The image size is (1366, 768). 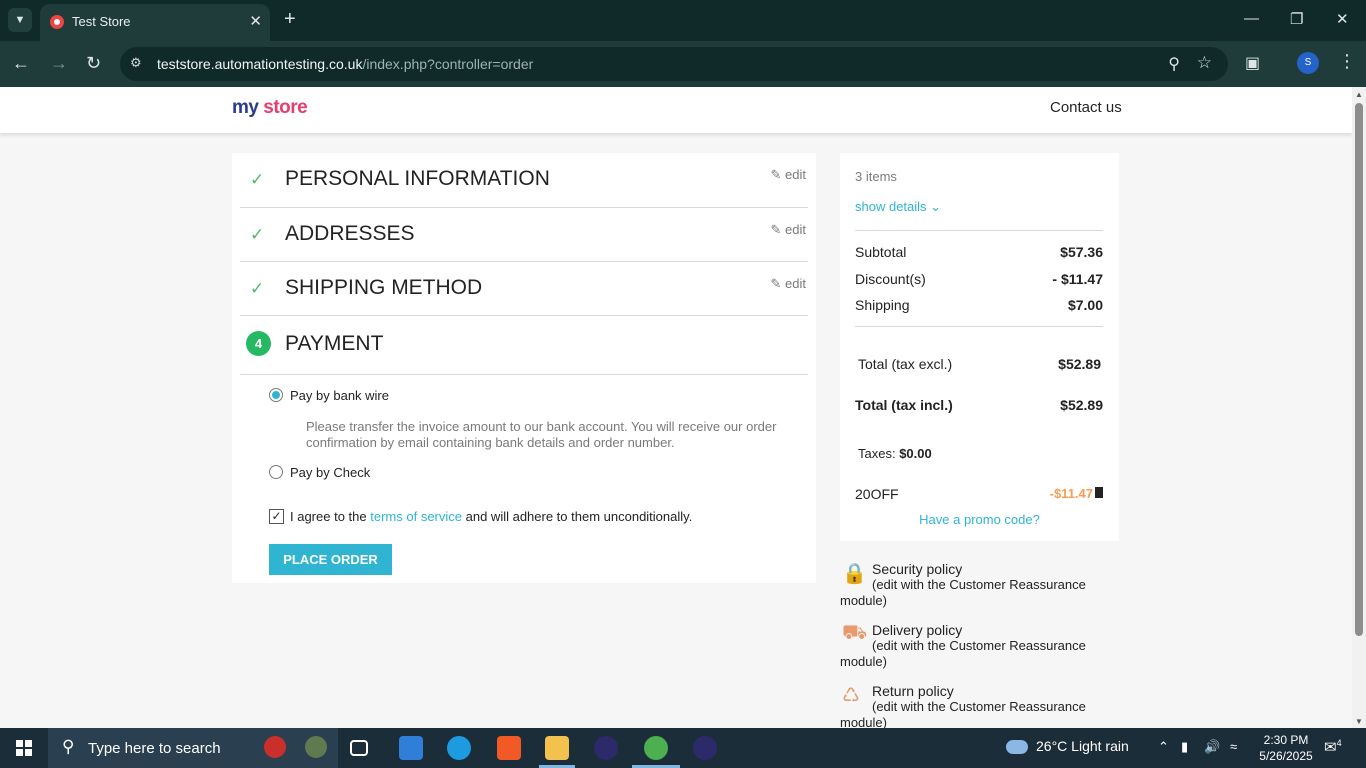 What do you see at coordinates (1071, 493) in the screenshot?
I see `promo-amount: -$11.47` at bounding box center [1071, 493].